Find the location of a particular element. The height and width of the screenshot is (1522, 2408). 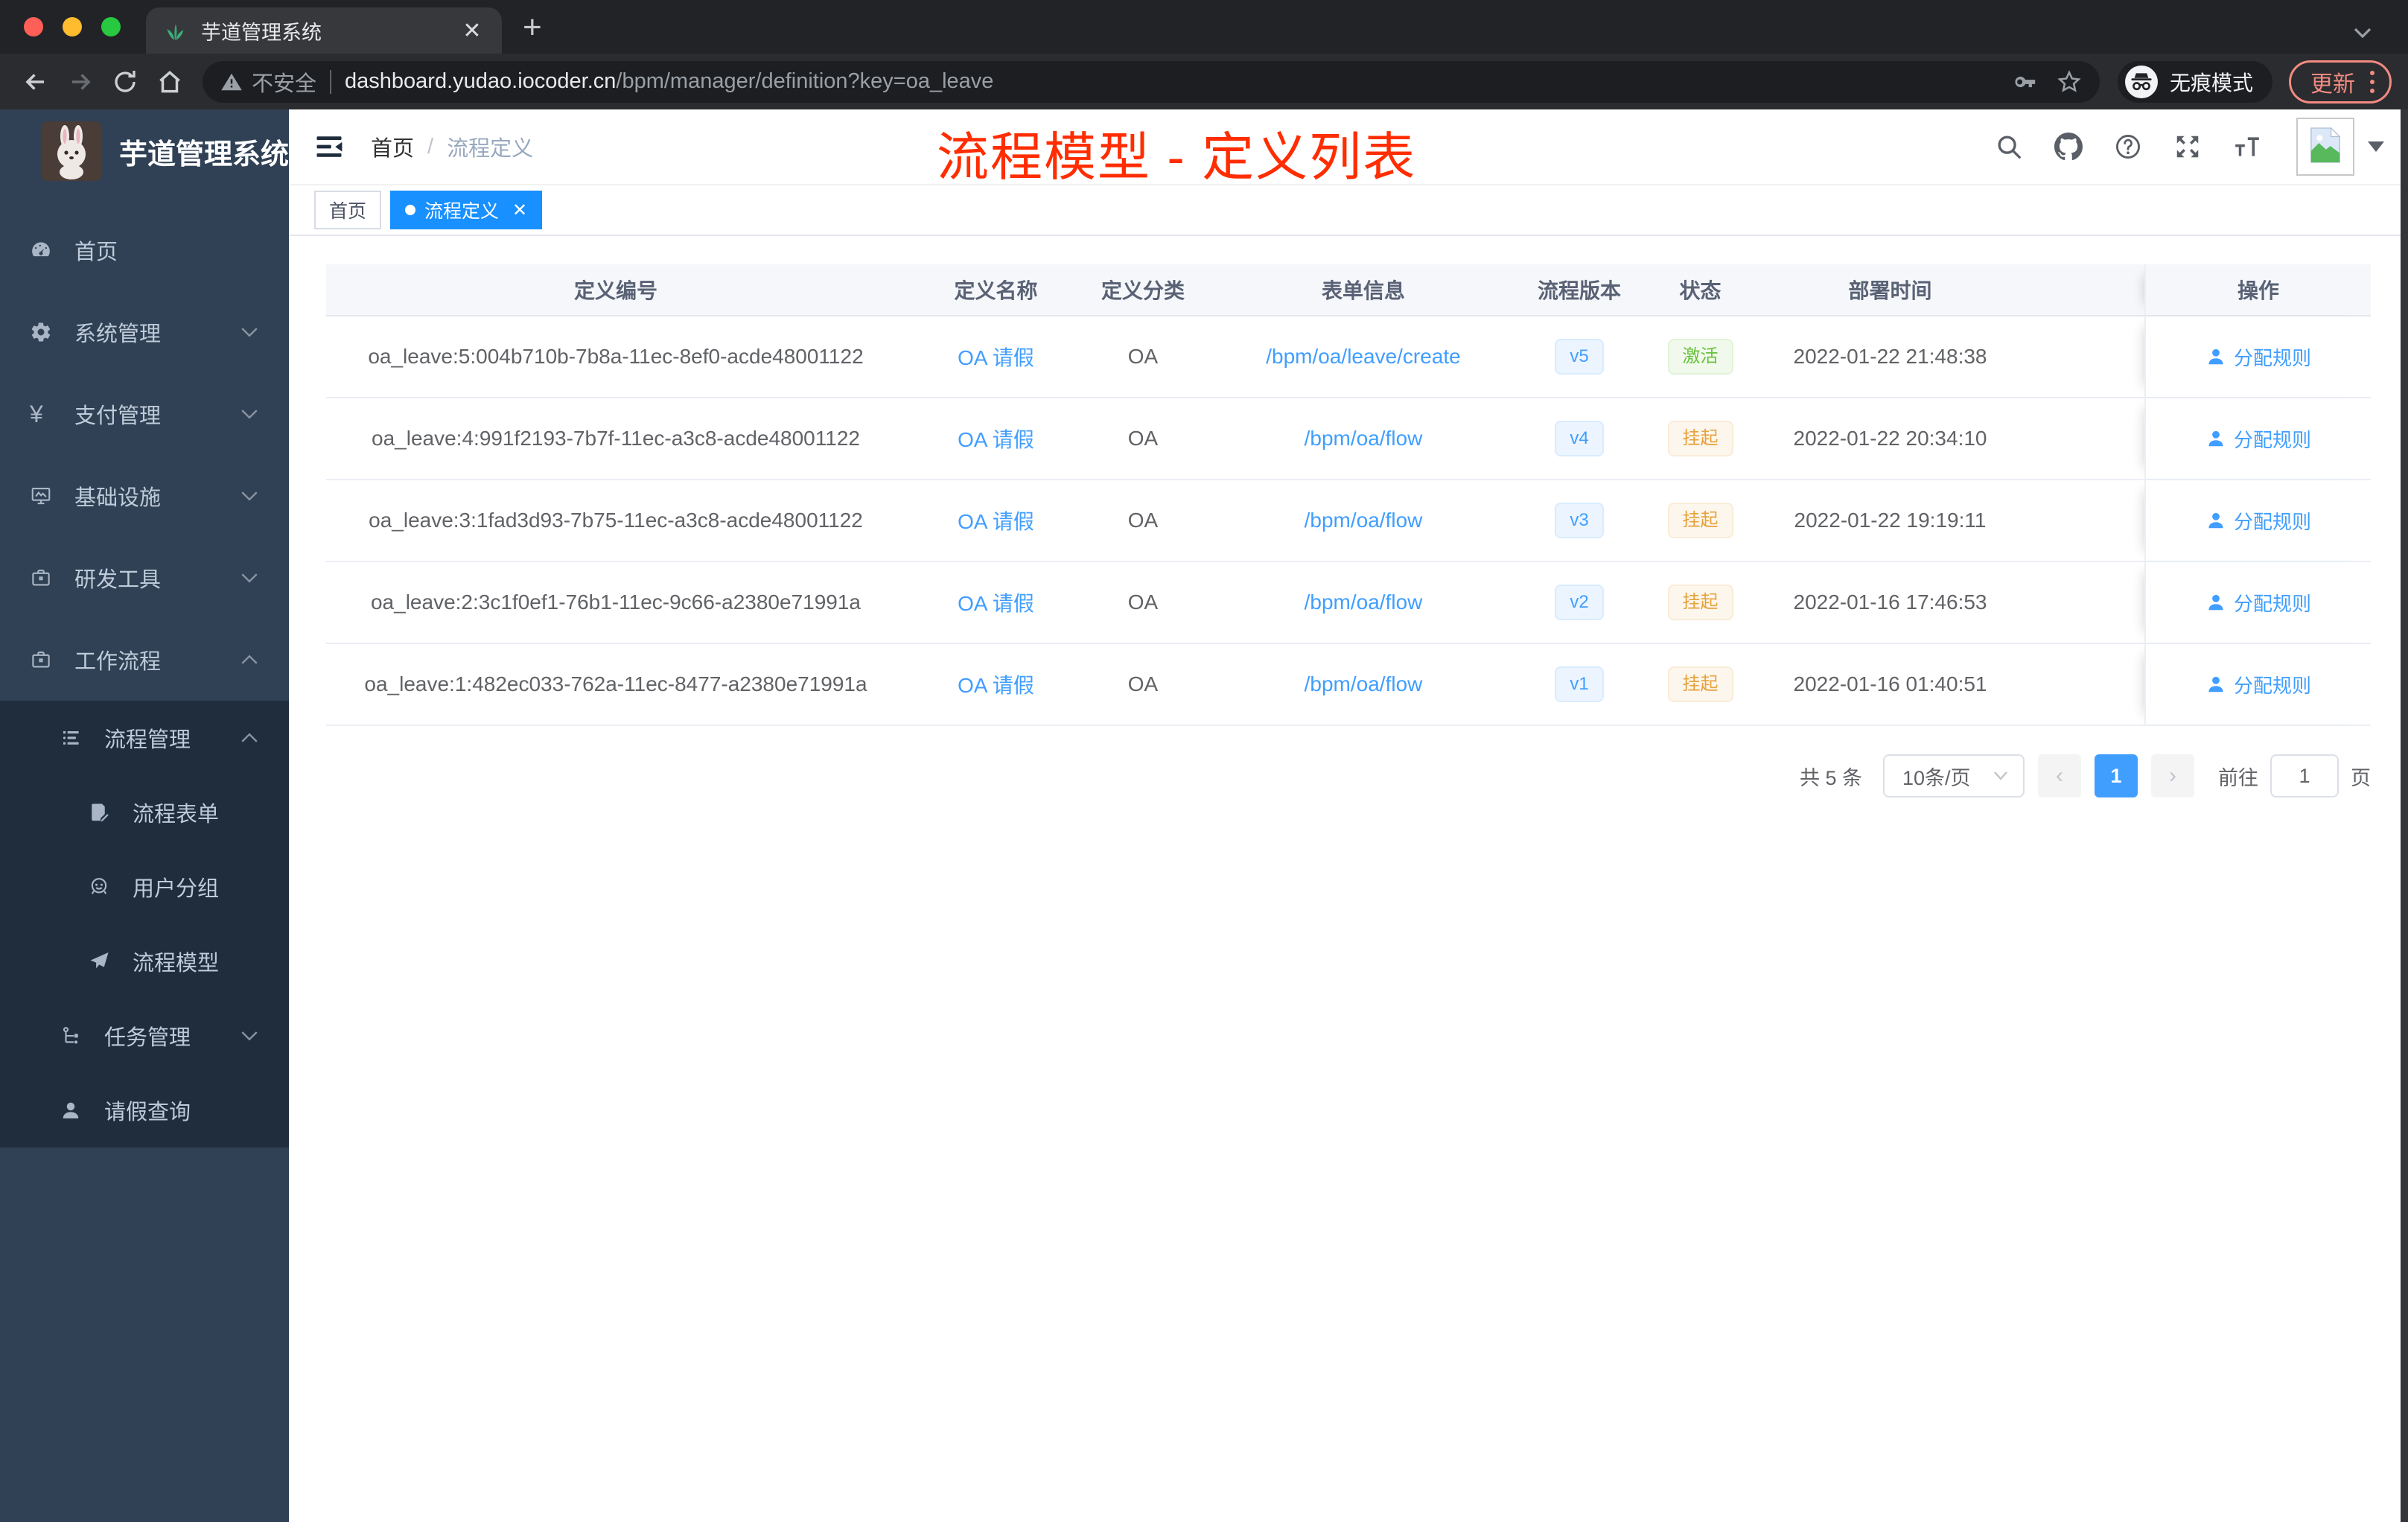

sidebar-item-10: 任务管理 is located at coordinates (144, 1036).